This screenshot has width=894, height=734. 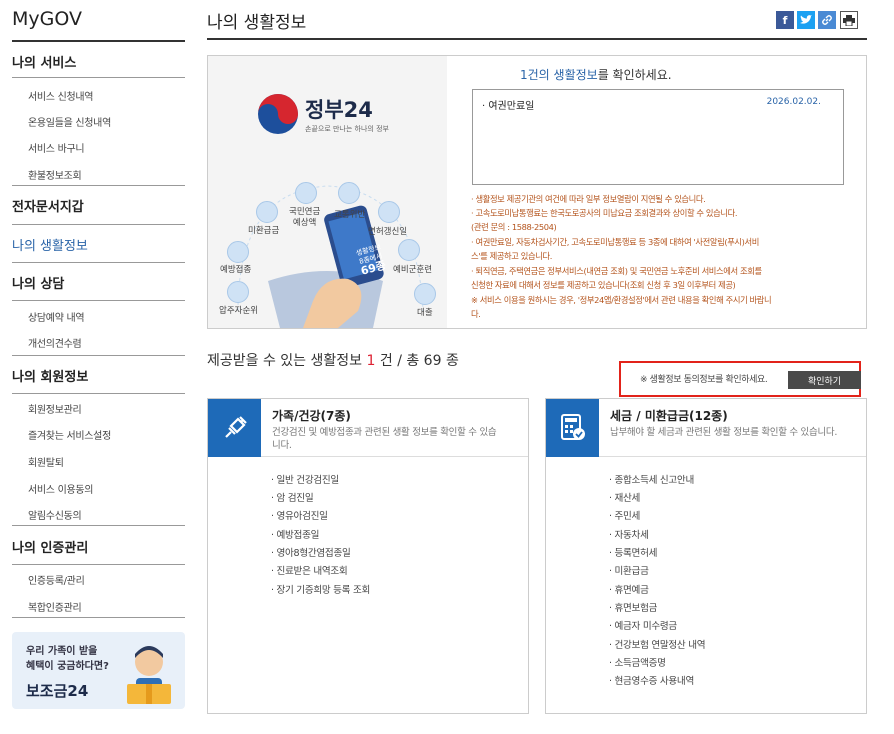 What do you see at coordinates (511, 256) in the screenshot?
I see `notice-line: 스'를 제공하고 있습니다.` at bounding box center [511, 256].